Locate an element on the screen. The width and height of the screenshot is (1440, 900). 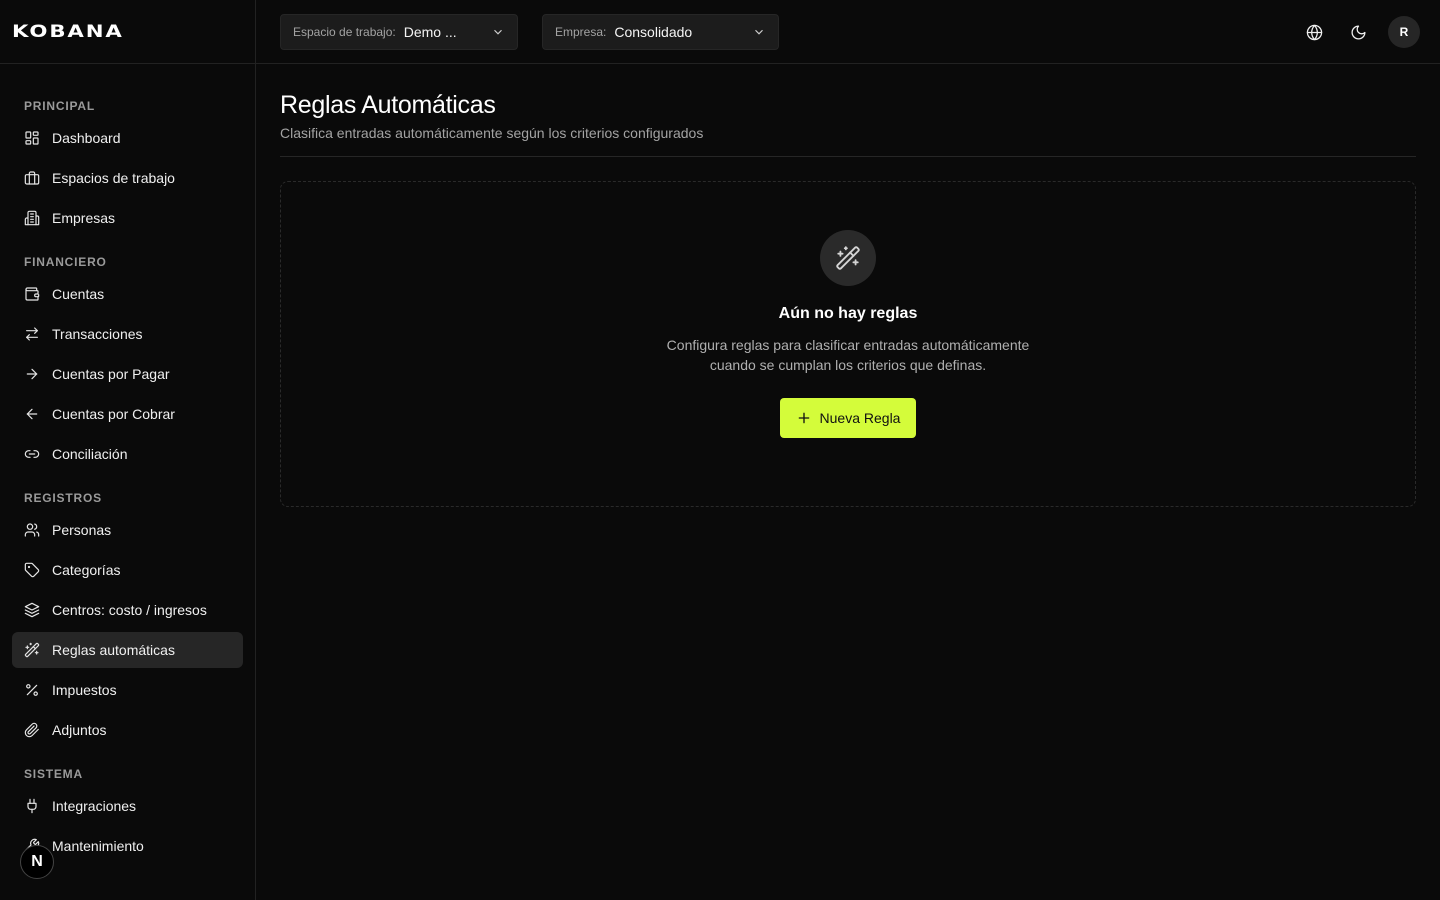
arrow-left-icon is located at coordinates (32, 414).